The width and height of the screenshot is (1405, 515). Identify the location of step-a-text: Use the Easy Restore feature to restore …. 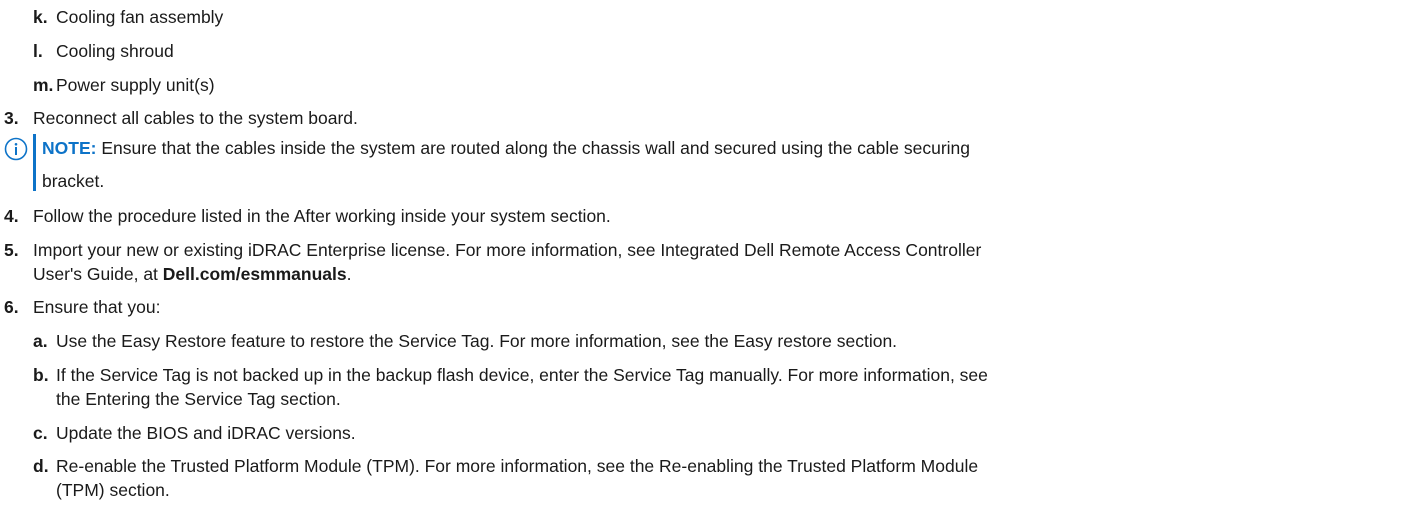
(477, 341).